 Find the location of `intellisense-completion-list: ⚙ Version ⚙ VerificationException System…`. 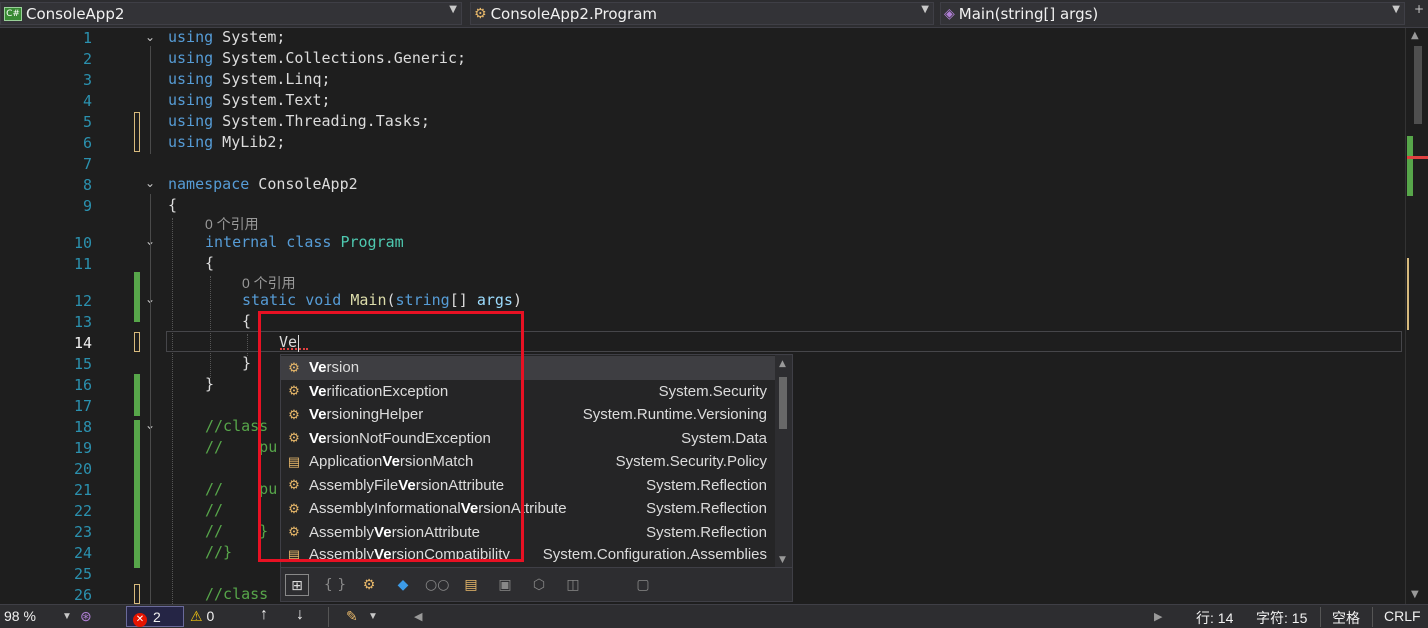

intellisense-completion-list: ⚙ Version ⚙ VerificationException System… is located at coordinates (536, 478).